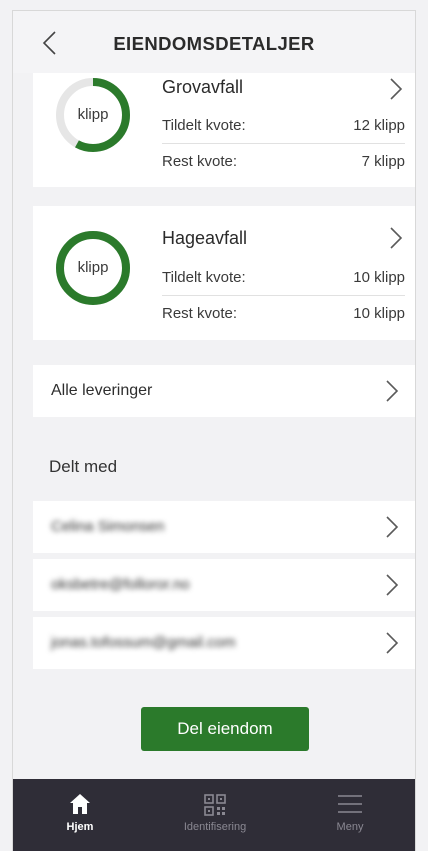  I want to click on page-title: EIENDOMSDETALJER, so click(214, 43).